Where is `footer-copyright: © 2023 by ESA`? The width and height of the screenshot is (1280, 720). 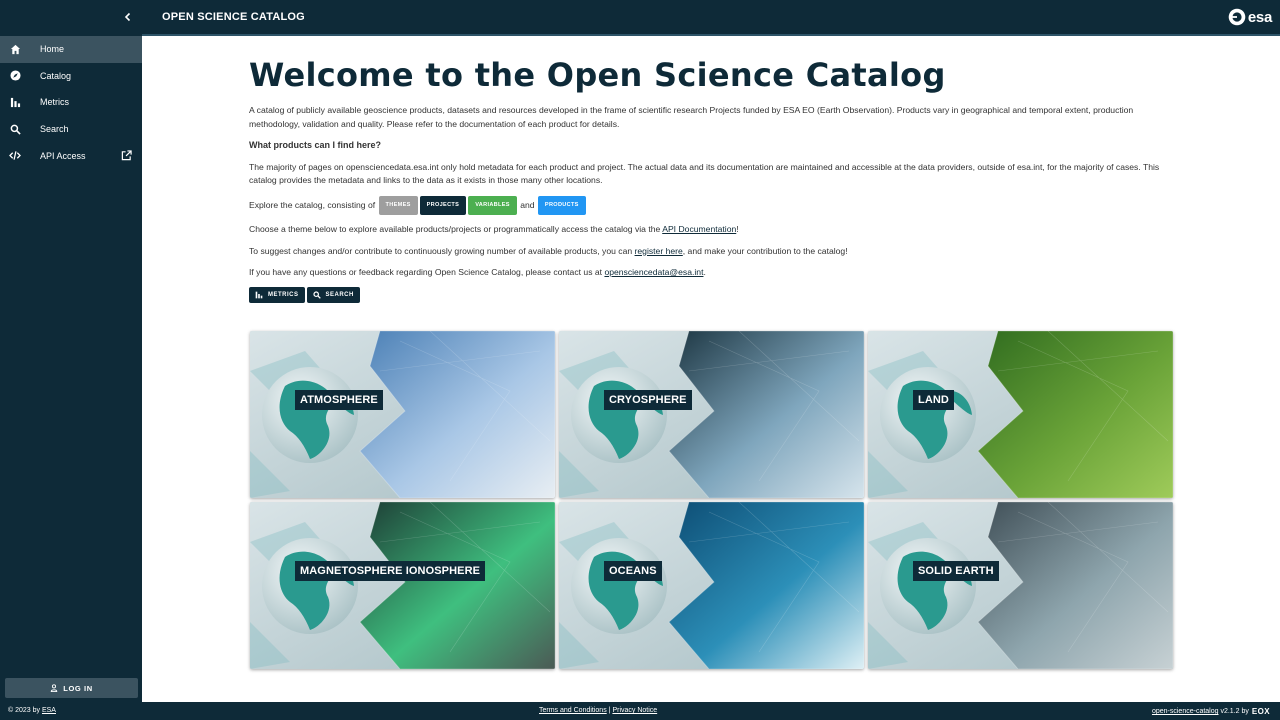
footer-copyright: © 2023 by ESA is located at coordinates (32, 710).